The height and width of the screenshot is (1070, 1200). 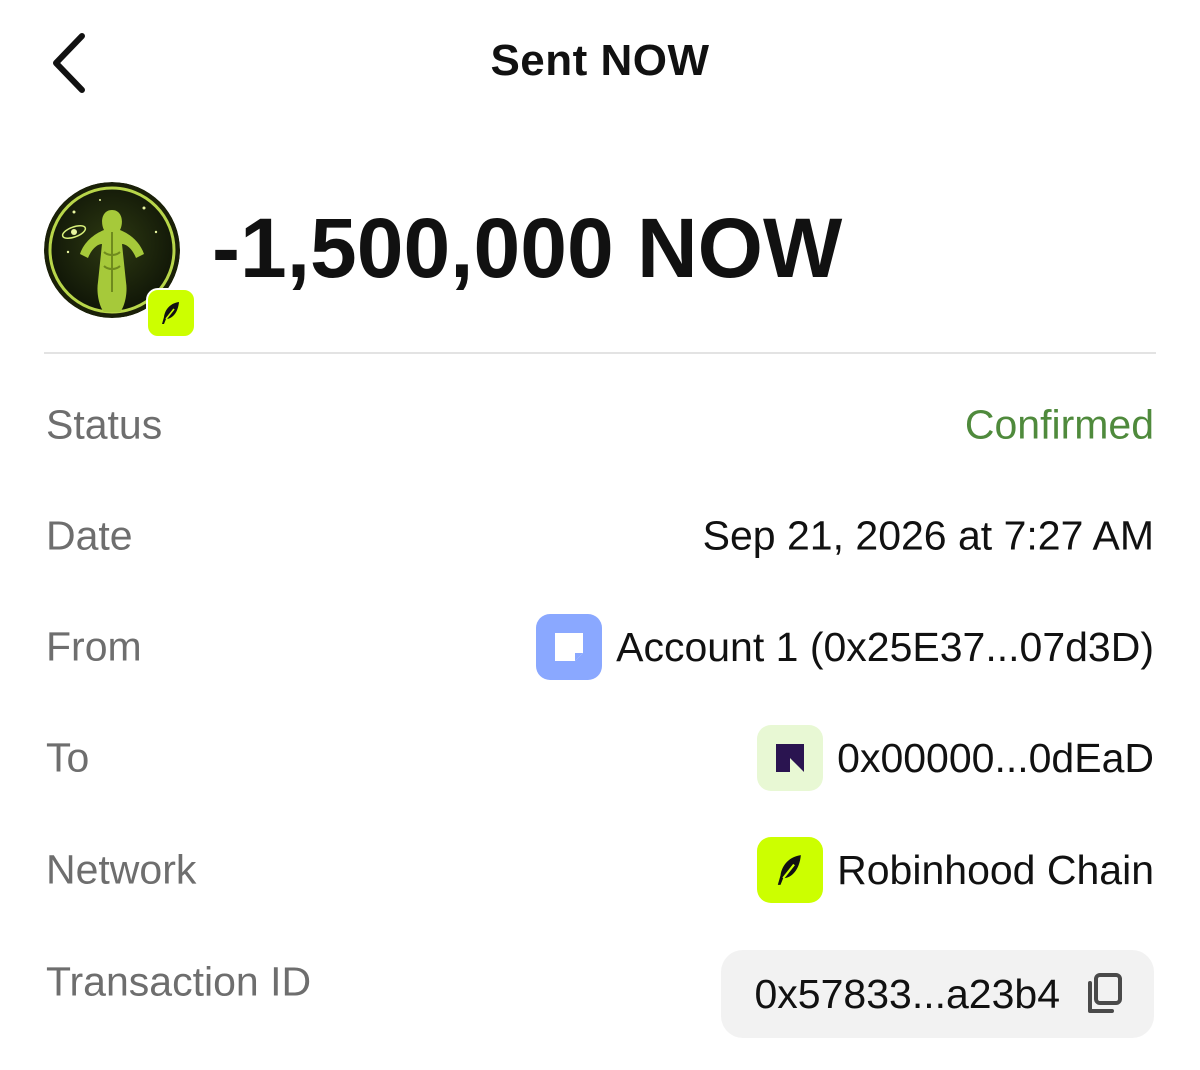 I want to click on transaction-id-row: Transaction ID 0x57833...a23b4, so click(x=600, y=994).